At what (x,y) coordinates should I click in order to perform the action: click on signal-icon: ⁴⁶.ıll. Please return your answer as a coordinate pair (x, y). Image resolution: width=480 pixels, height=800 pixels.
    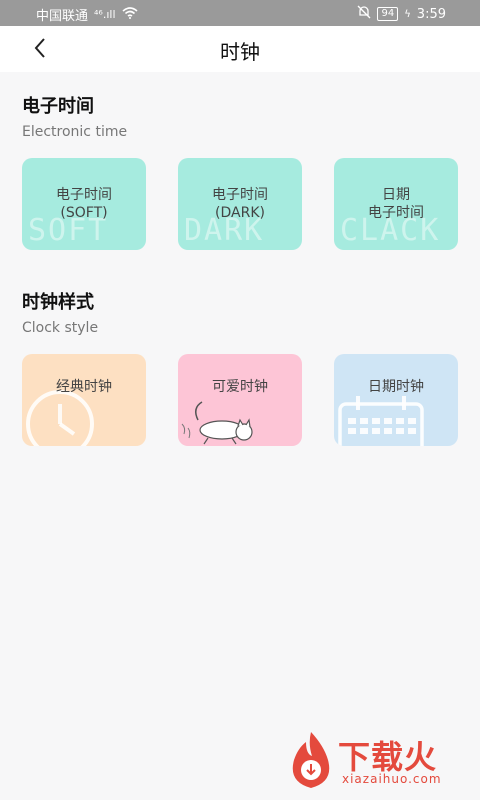
    Looking at the image, I should click on (105, 14).